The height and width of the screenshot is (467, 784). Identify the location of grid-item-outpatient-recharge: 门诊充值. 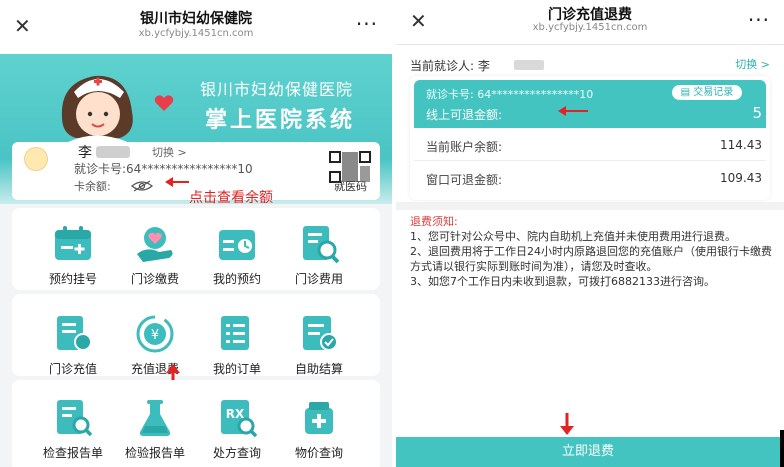
(73, 345).